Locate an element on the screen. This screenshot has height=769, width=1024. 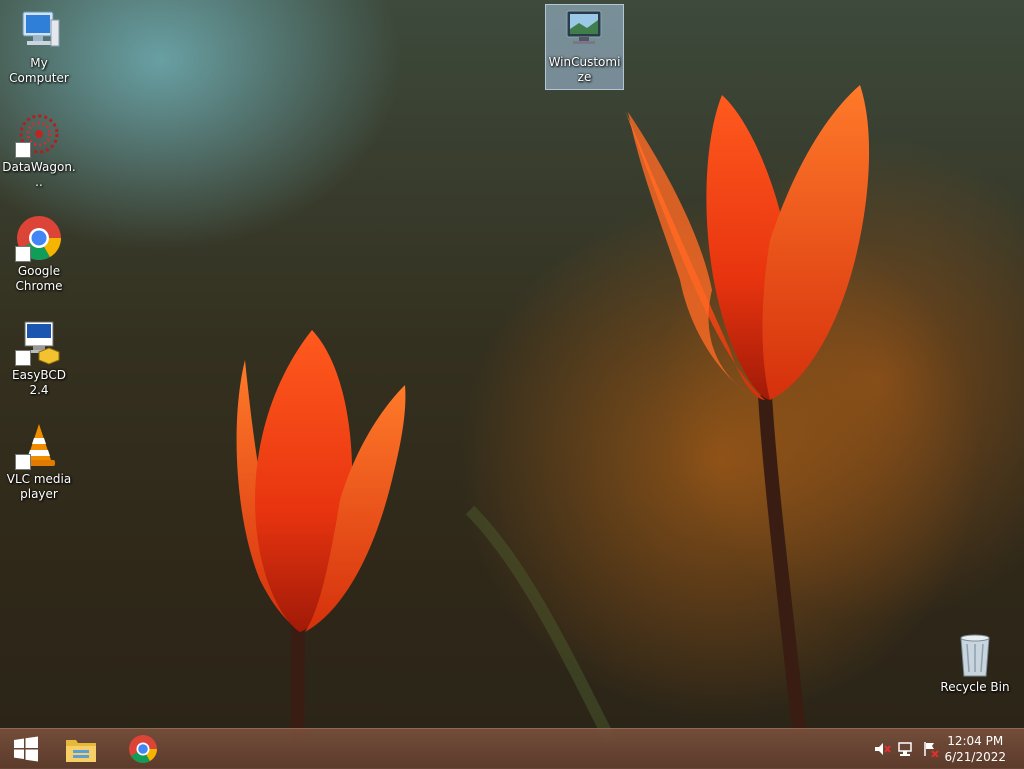
desktop-icon-easybcd: EasyBCD 2.4 is located at coordinates (39, 358).